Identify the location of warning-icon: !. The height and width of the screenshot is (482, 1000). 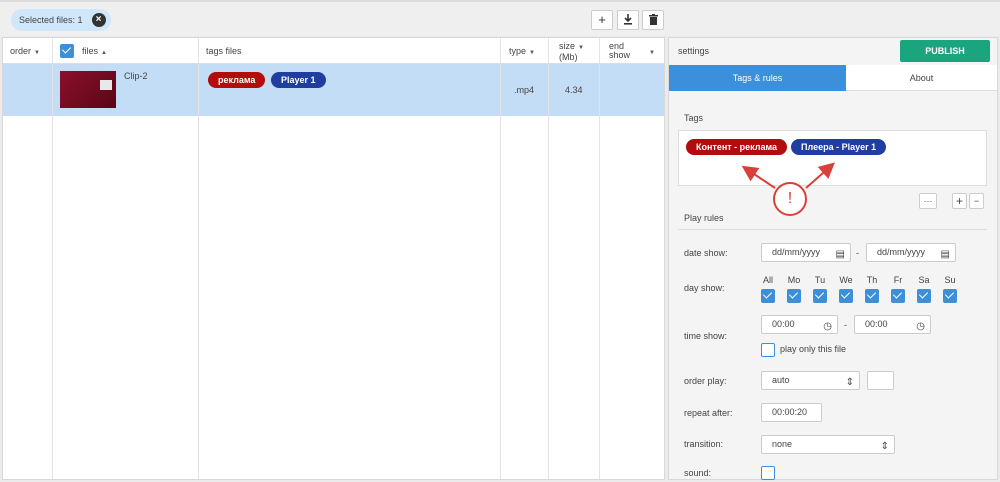
(790, 199).